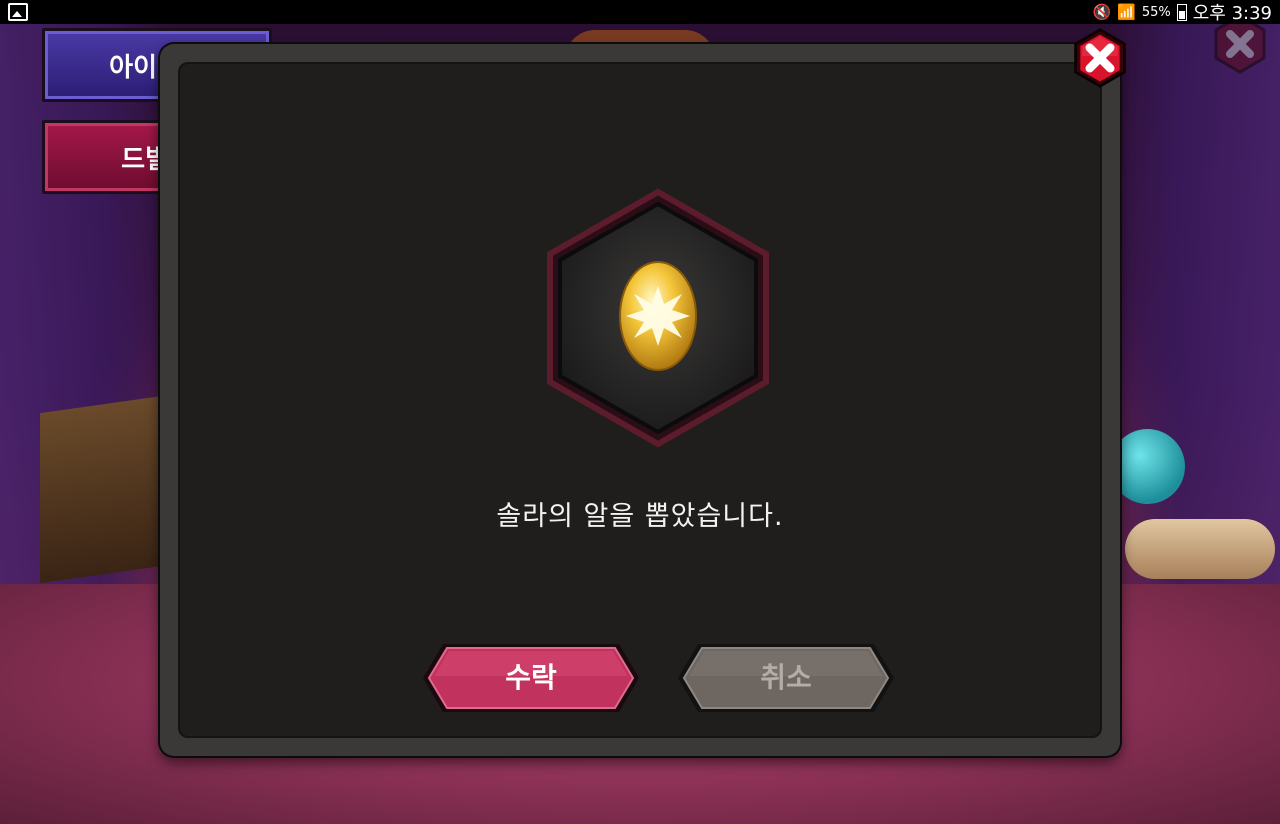 The image size is (1280, 824). Describe the element at coordinates (105, 489) in the screenshot. I see `book-decoration` at that location.